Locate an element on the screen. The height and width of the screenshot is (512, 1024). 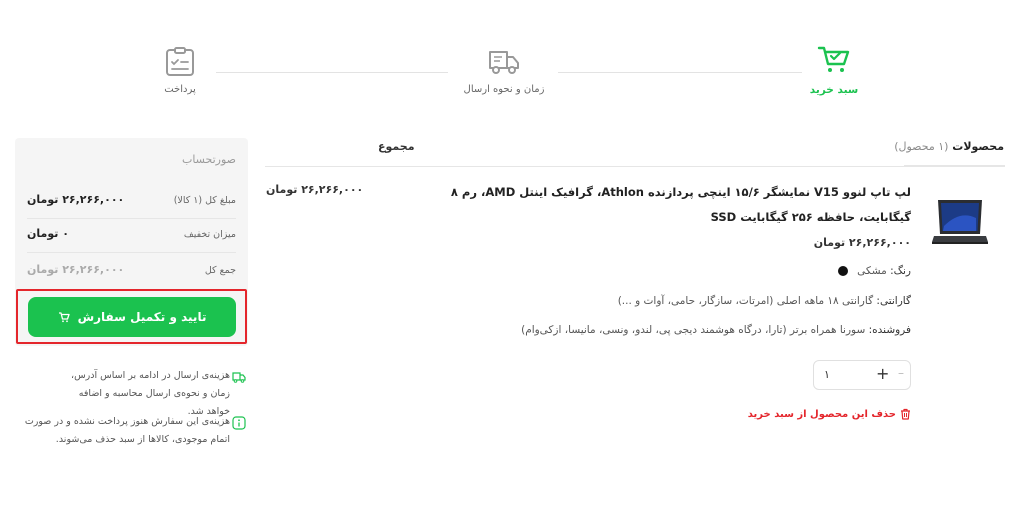
checkout-highlight: تایید و تکمیل سفارش is located at coordinates (131, 316).